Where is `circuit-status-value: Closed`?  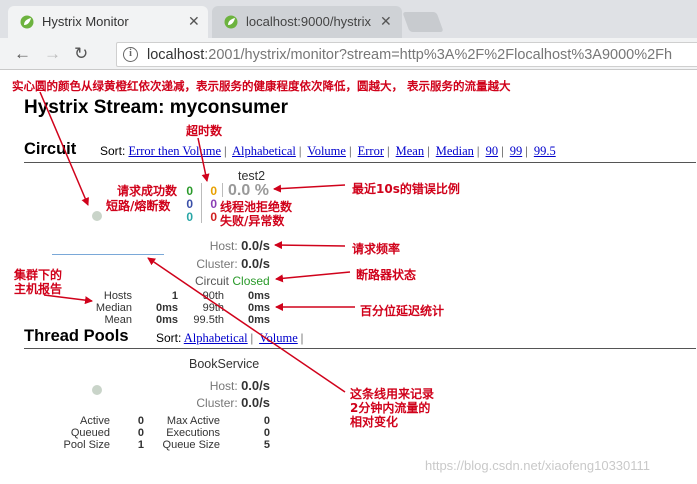
circuit-status-value: Closed is located at coordinates (251, 281).